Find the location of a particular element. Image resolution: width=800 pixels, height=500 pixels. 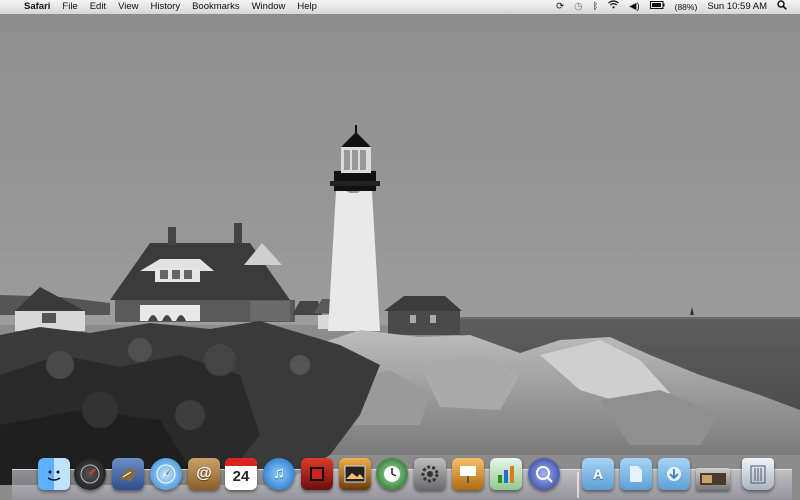

preview-icon is located at coordinates (544, 474).